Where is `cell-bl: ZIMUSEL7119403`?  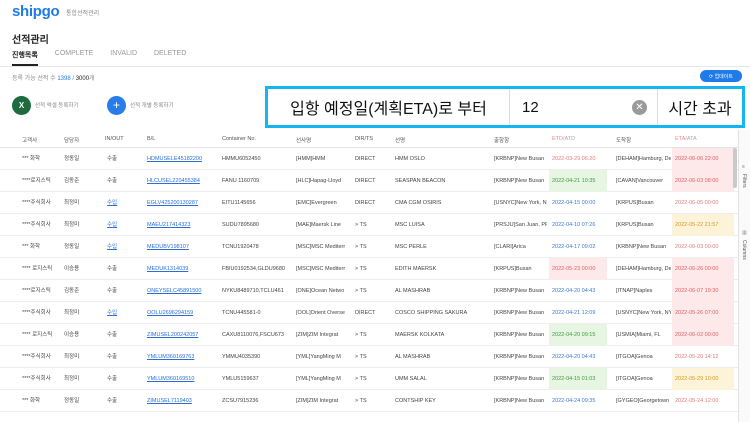 cell-bl: ZIMUSEL7119403 is located at coordinates (182, 401).